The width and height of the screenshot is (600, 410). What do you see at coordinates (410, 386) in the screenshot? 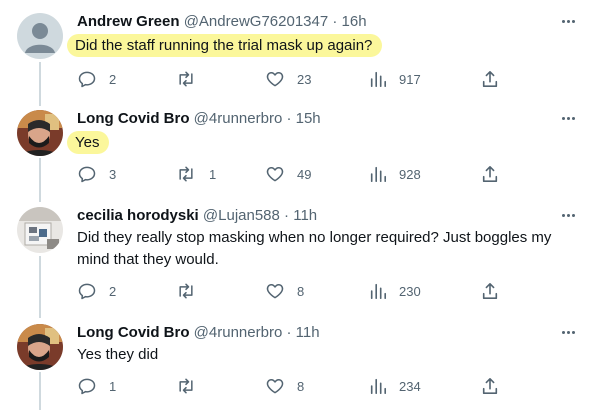
I see `view-count: 234` at bounding box center [410, 386].